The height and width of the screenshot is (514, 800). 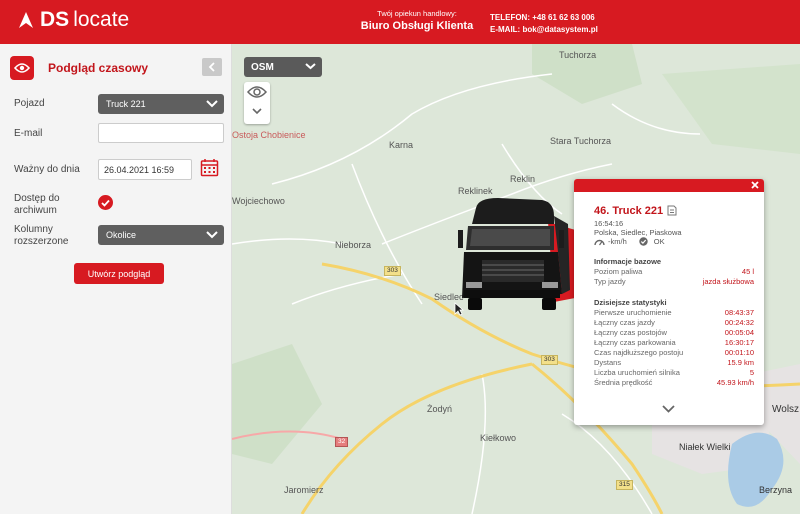 I want to click on place-label: Ostoja Chobienice, so click(x=269, y=135).